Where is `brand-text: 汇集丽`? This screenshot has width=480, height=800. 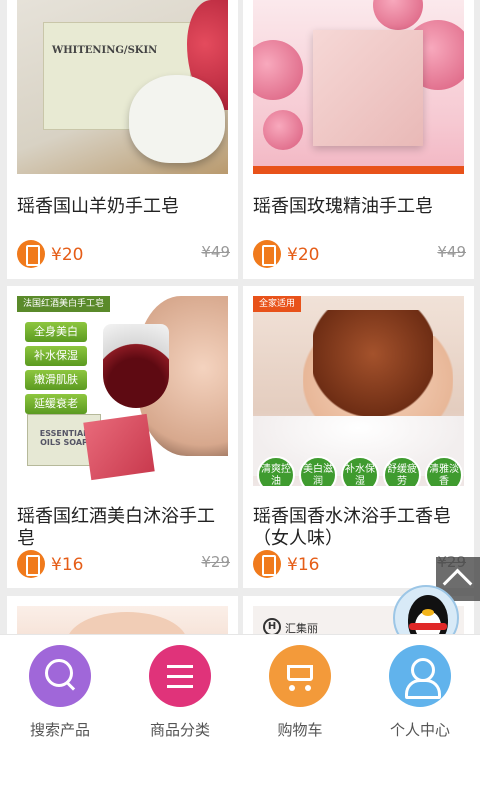
brand-text: 汇集丽 is located at coordinates (301, 628).